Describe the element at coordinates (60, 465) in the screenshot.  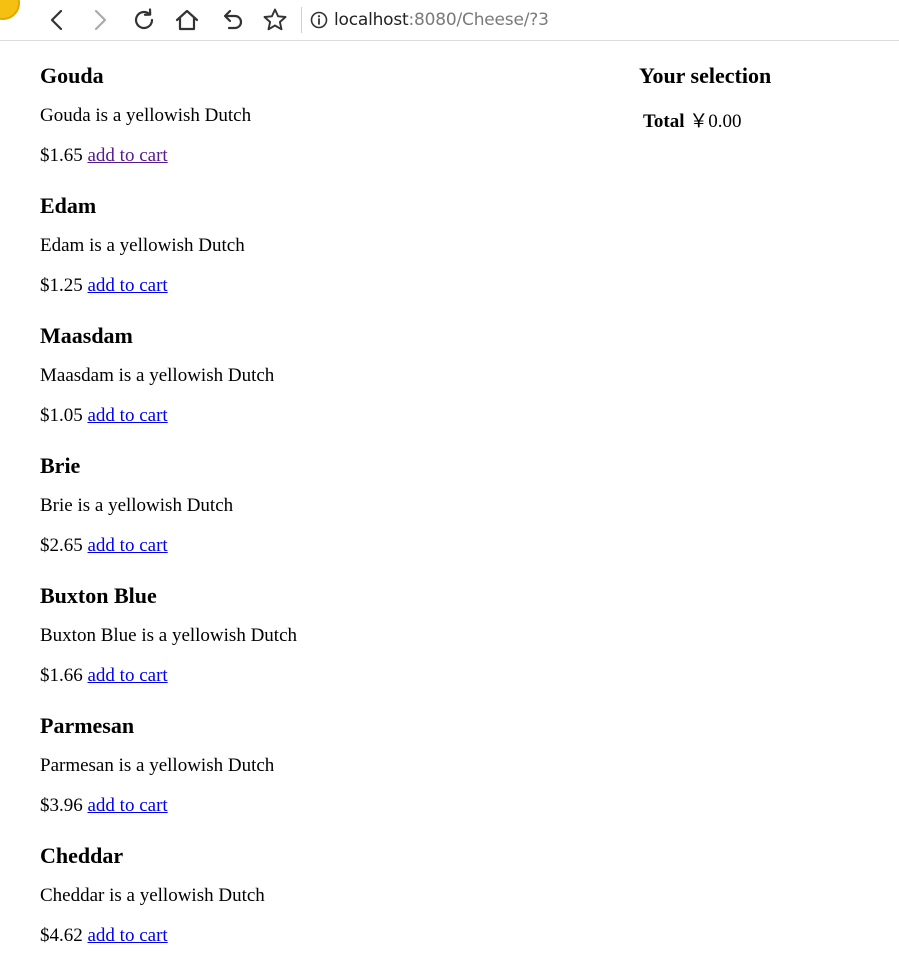
I see `product-name: Brie` at that location.